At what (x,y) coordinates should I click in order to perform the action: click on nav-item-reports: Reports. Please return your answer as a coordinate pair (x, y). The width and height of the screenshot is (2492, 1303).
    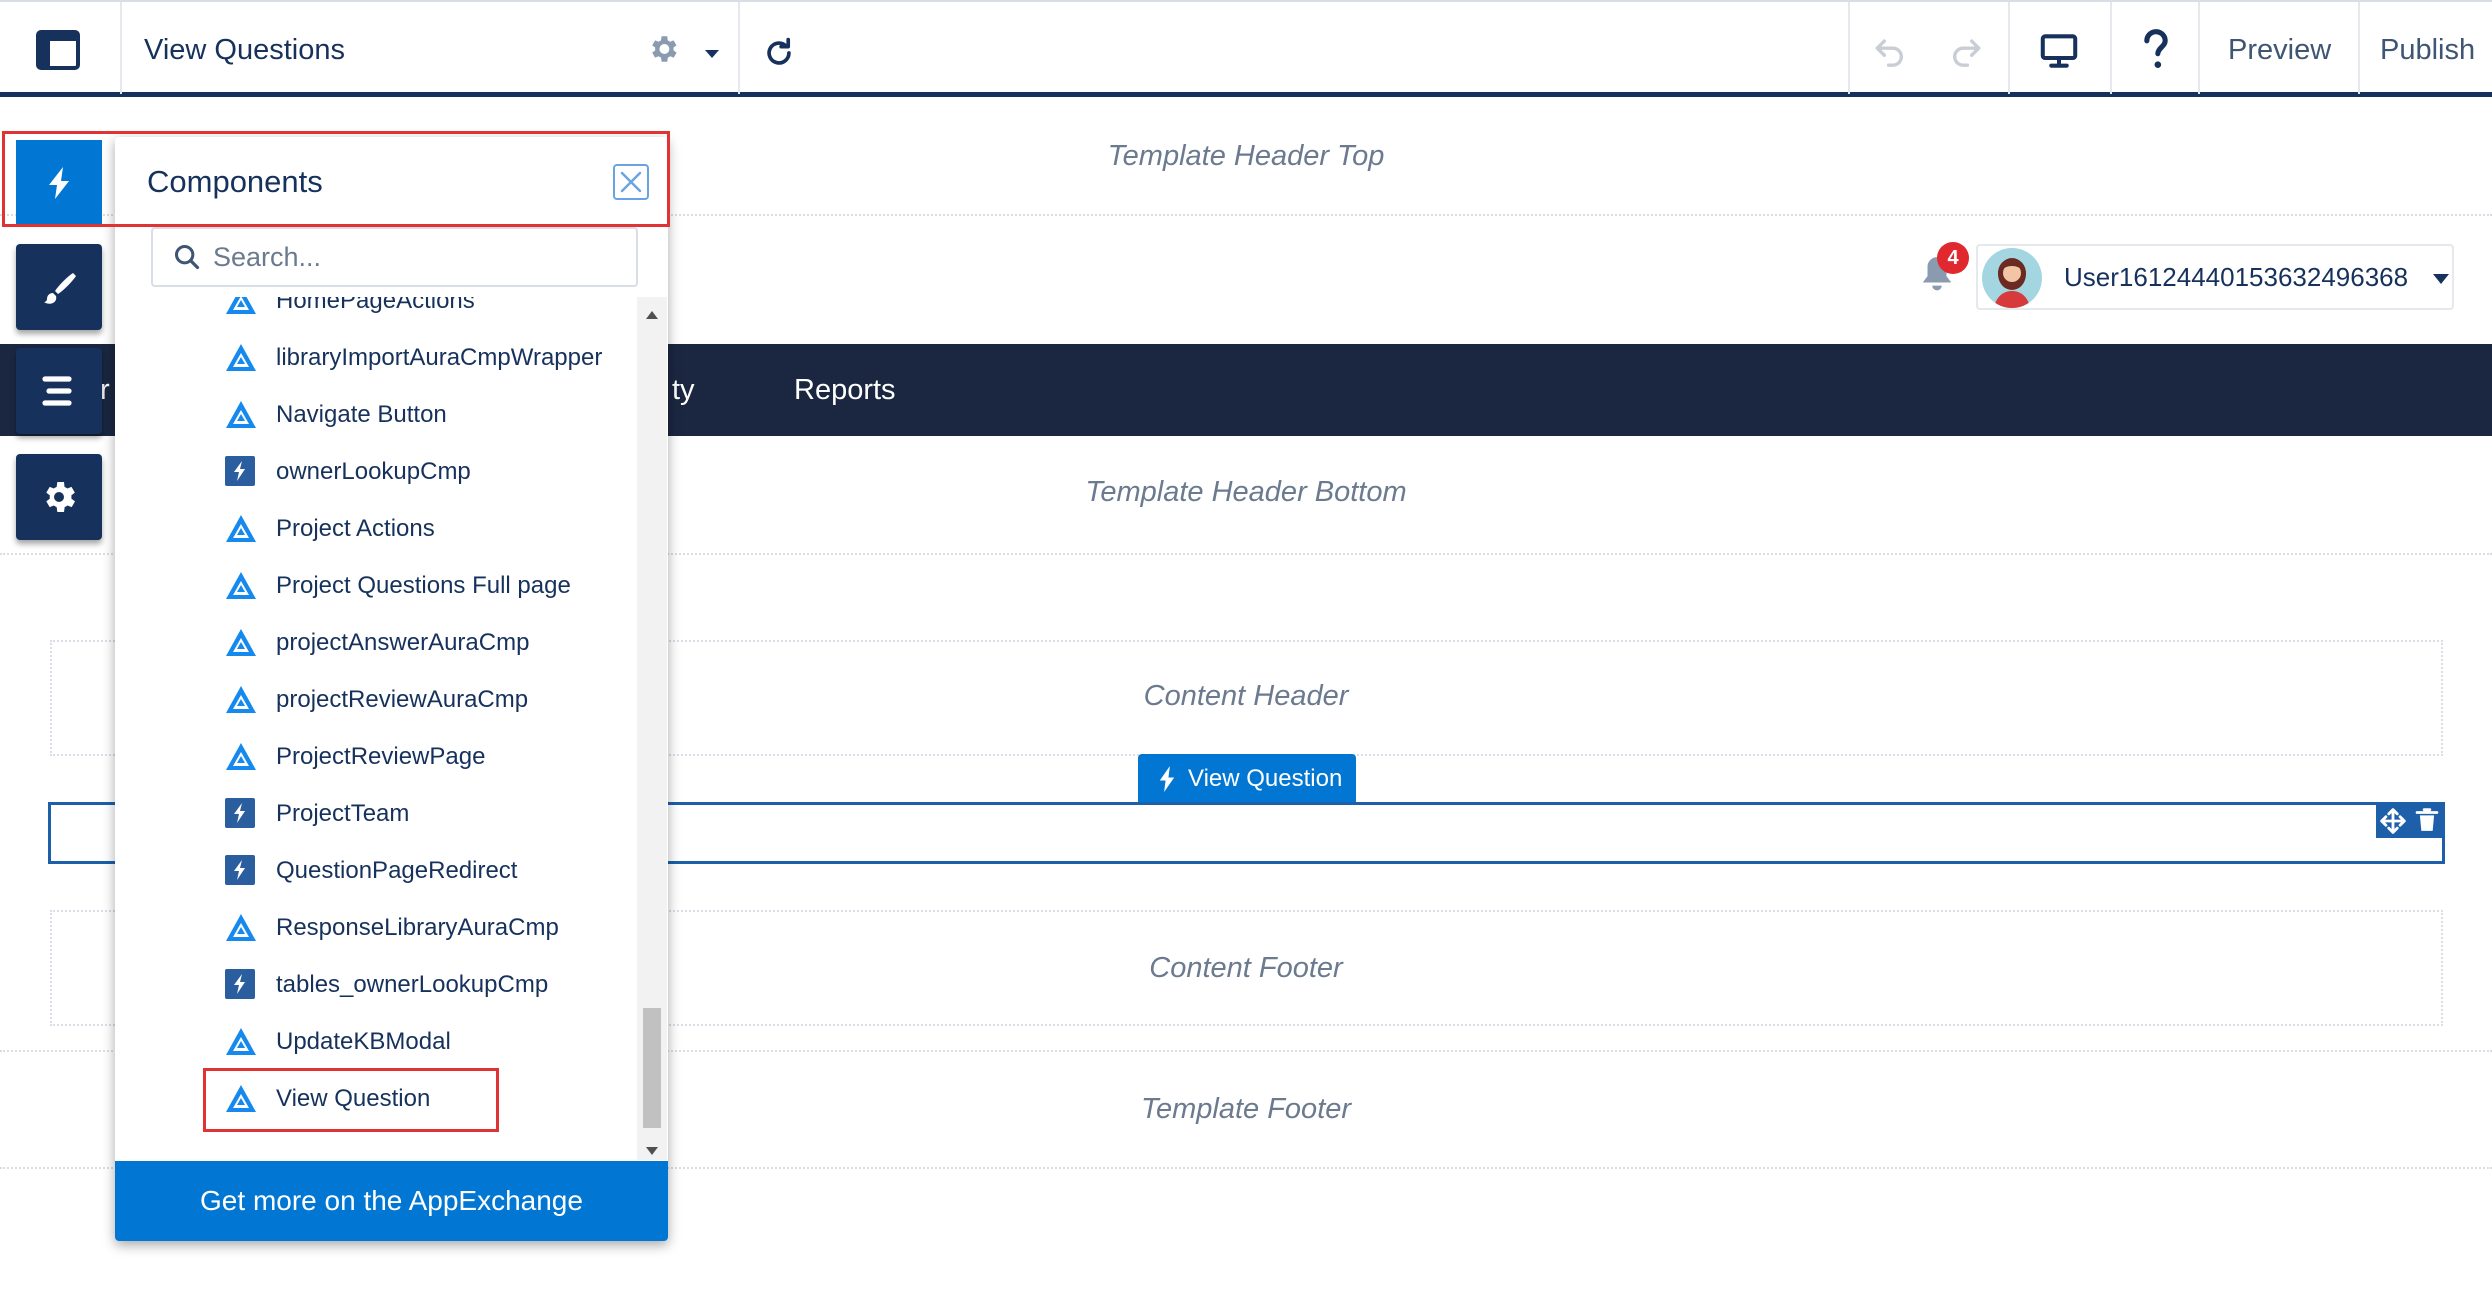
    Looking at the image, I should click on (845, 390).